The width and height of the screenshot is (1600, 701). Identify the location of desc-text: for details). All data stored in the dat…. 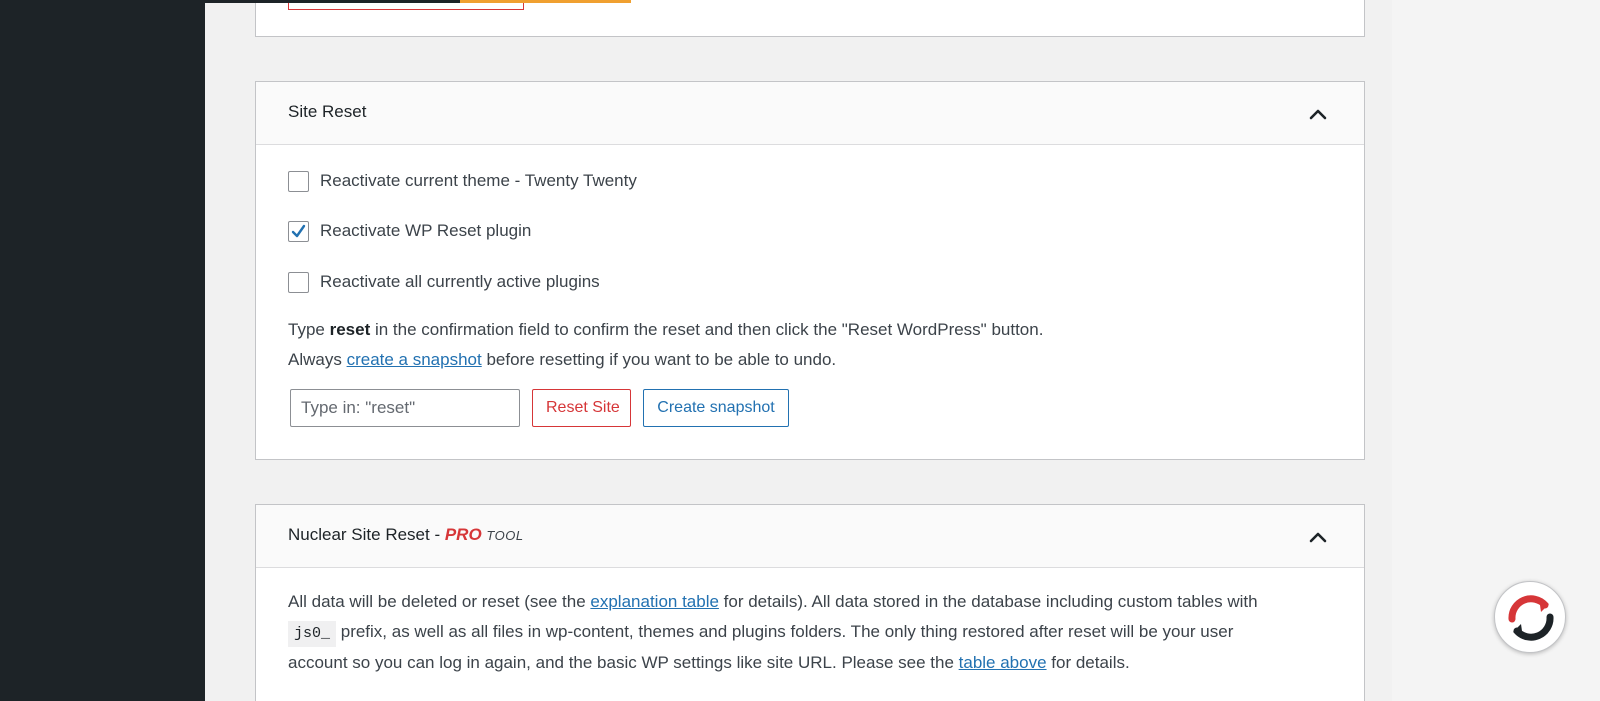
(988, 601).